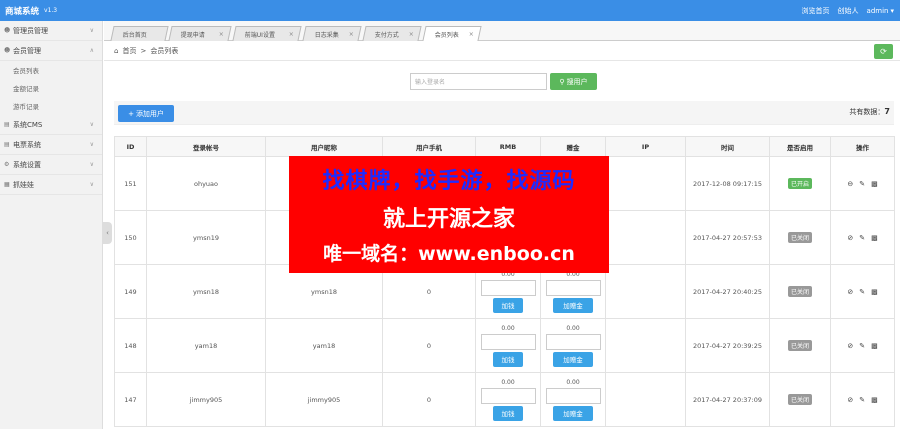 The height and width of the screenshot is (429, 900). Describe the element at coordinates (30, 30) in the screenshot. I see `sidebar-item-label: 管理员管理` at that location.